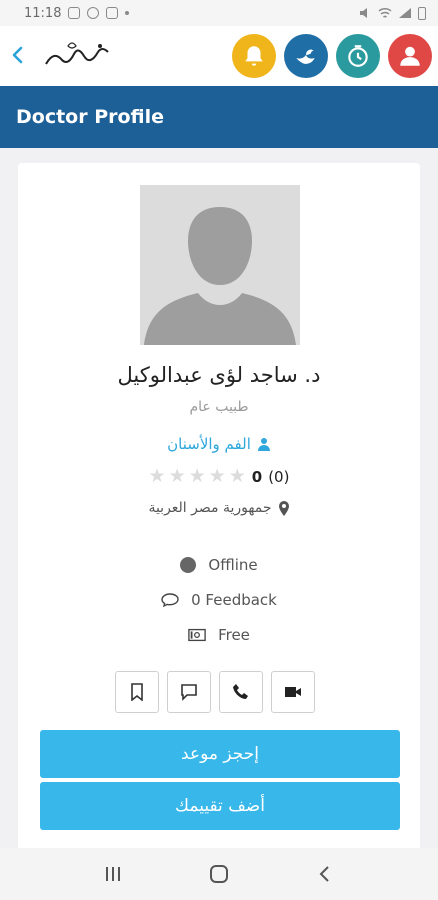 The image size is (438, 900). I want to click on app-logo, so click(79, 56).